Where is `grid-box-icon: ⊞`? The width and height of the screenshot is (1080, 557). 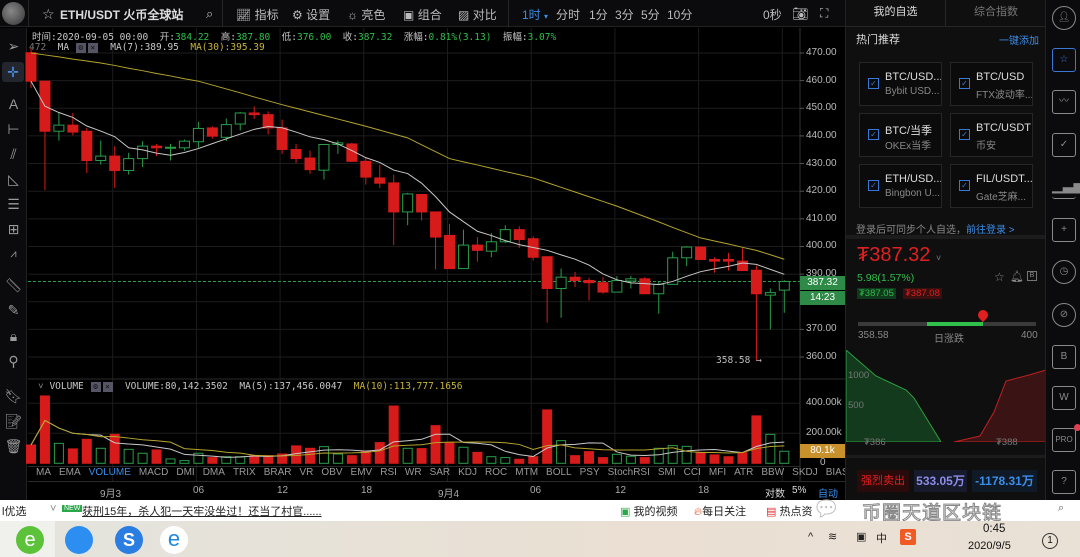
grid-box-icon: ⊞ is located at coordinates (13, 229).